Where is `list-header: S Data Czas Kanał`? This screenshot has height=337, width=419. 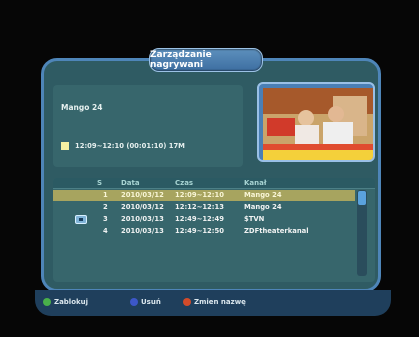
list-header: S Data Czas Kanał is located at coordinates (214, 183).